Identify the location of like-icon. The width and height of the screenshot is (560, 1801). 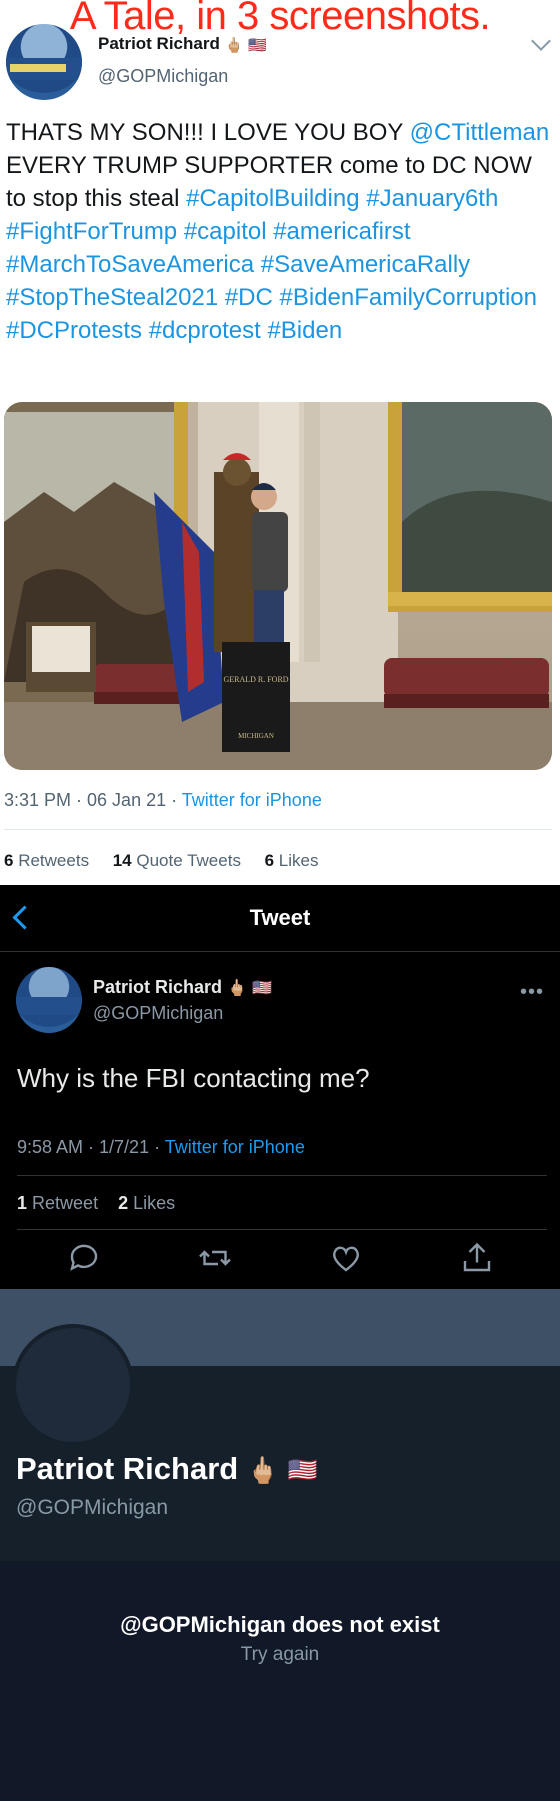
(346, 1258).